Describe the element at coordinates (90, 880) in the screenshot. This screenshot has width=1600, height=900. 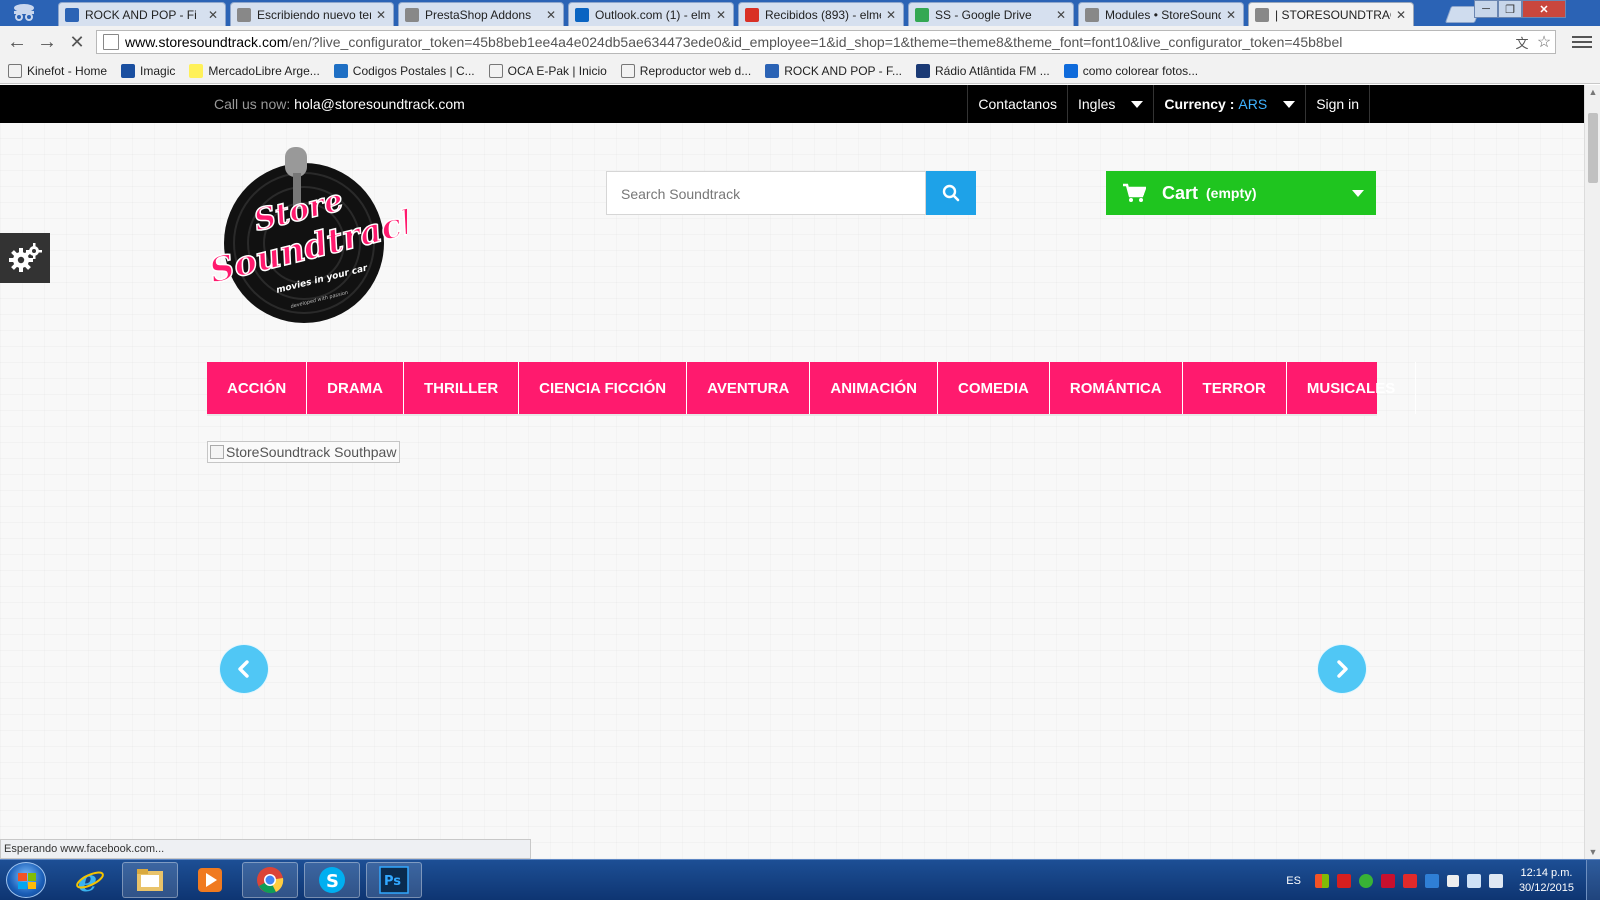
I see `internet-explorer-icon: e` at that location.